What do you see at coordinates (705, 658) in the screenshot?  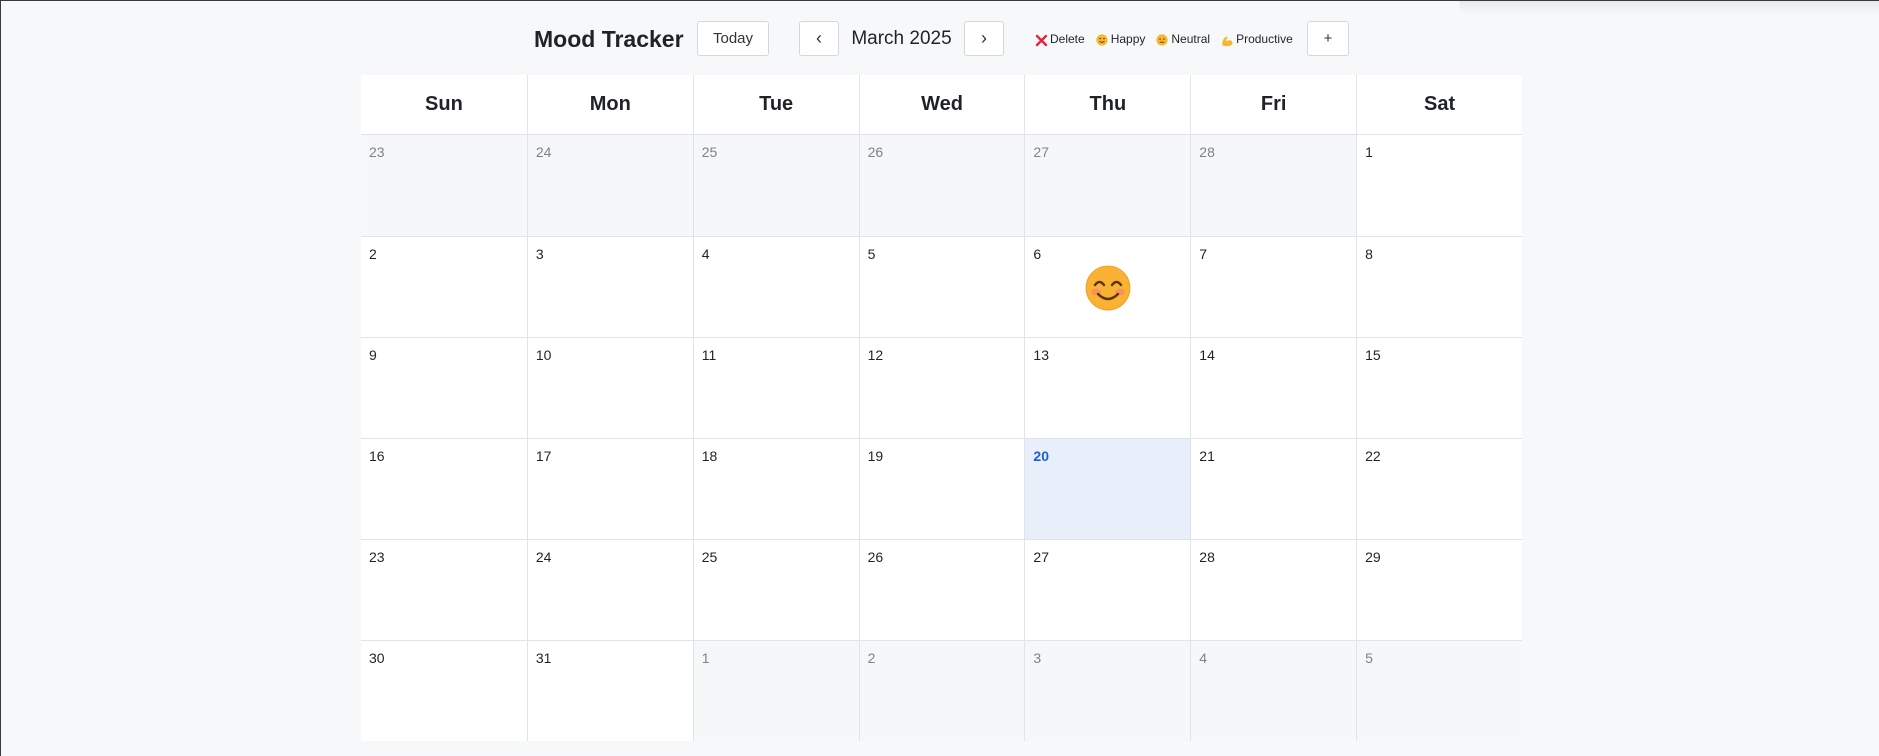 I see `day-number: 1` at bounding box center [705, 658].